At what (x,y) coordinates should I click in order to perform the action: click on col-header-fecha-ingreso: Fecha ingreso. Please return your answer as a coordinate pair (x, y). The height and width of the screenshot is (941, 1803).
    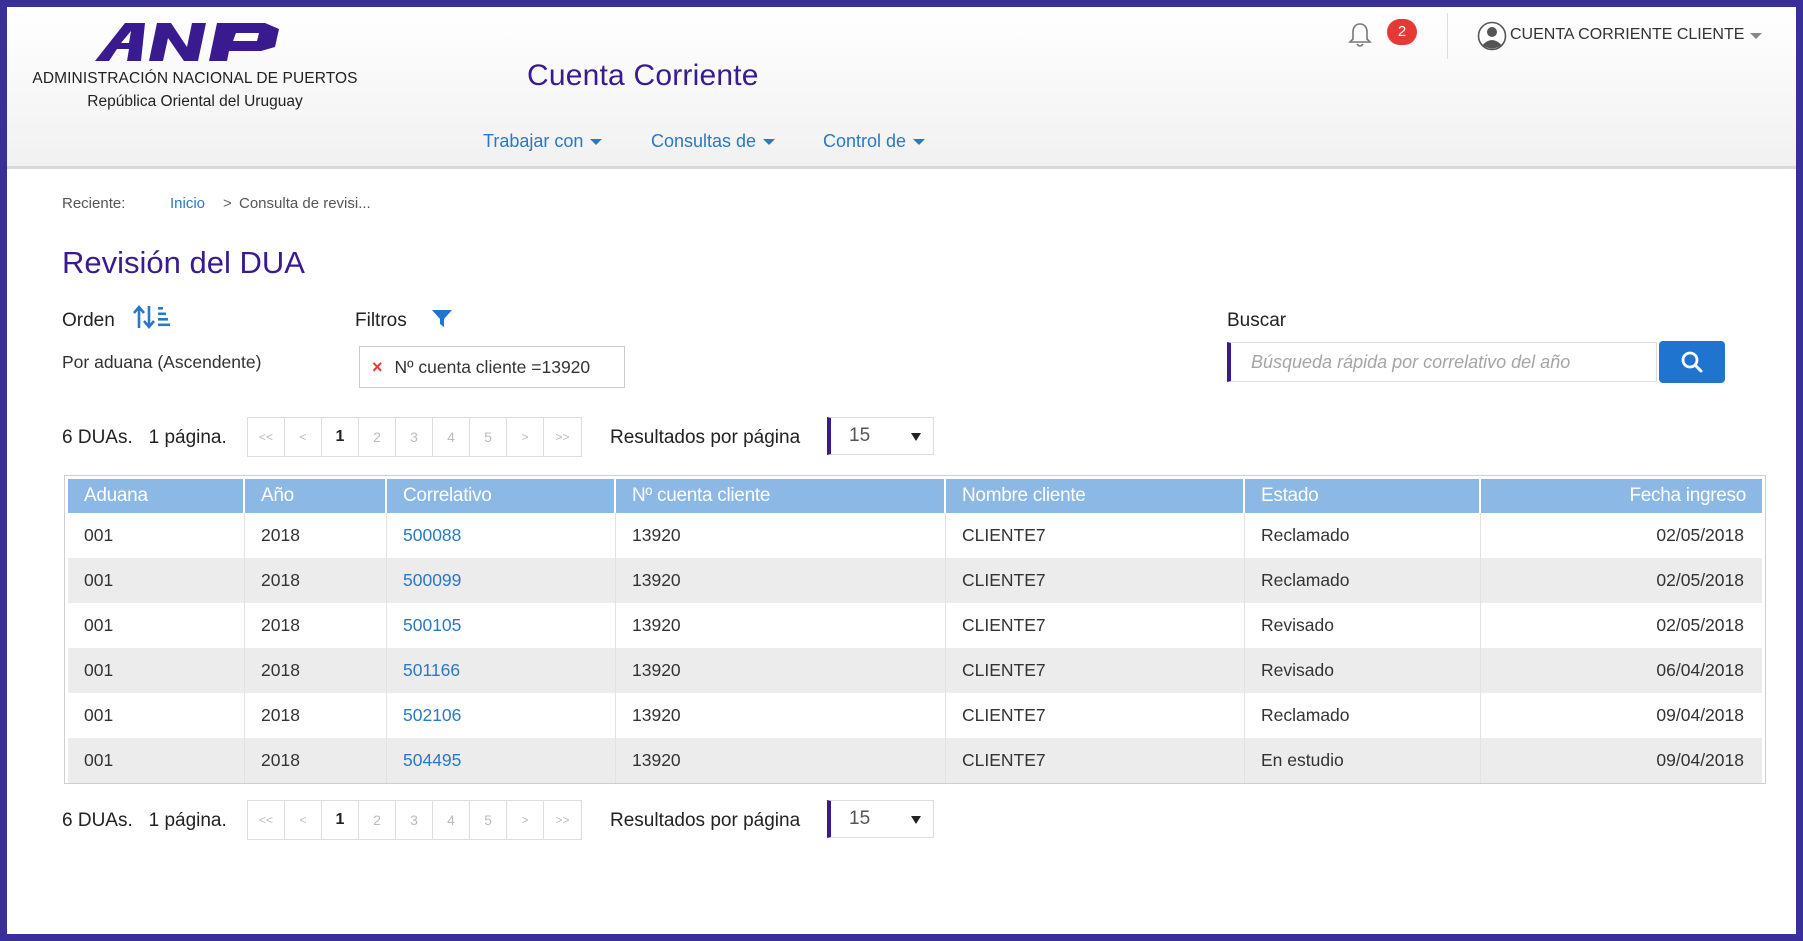
    Looking at the image, I should click on (1621, 496).